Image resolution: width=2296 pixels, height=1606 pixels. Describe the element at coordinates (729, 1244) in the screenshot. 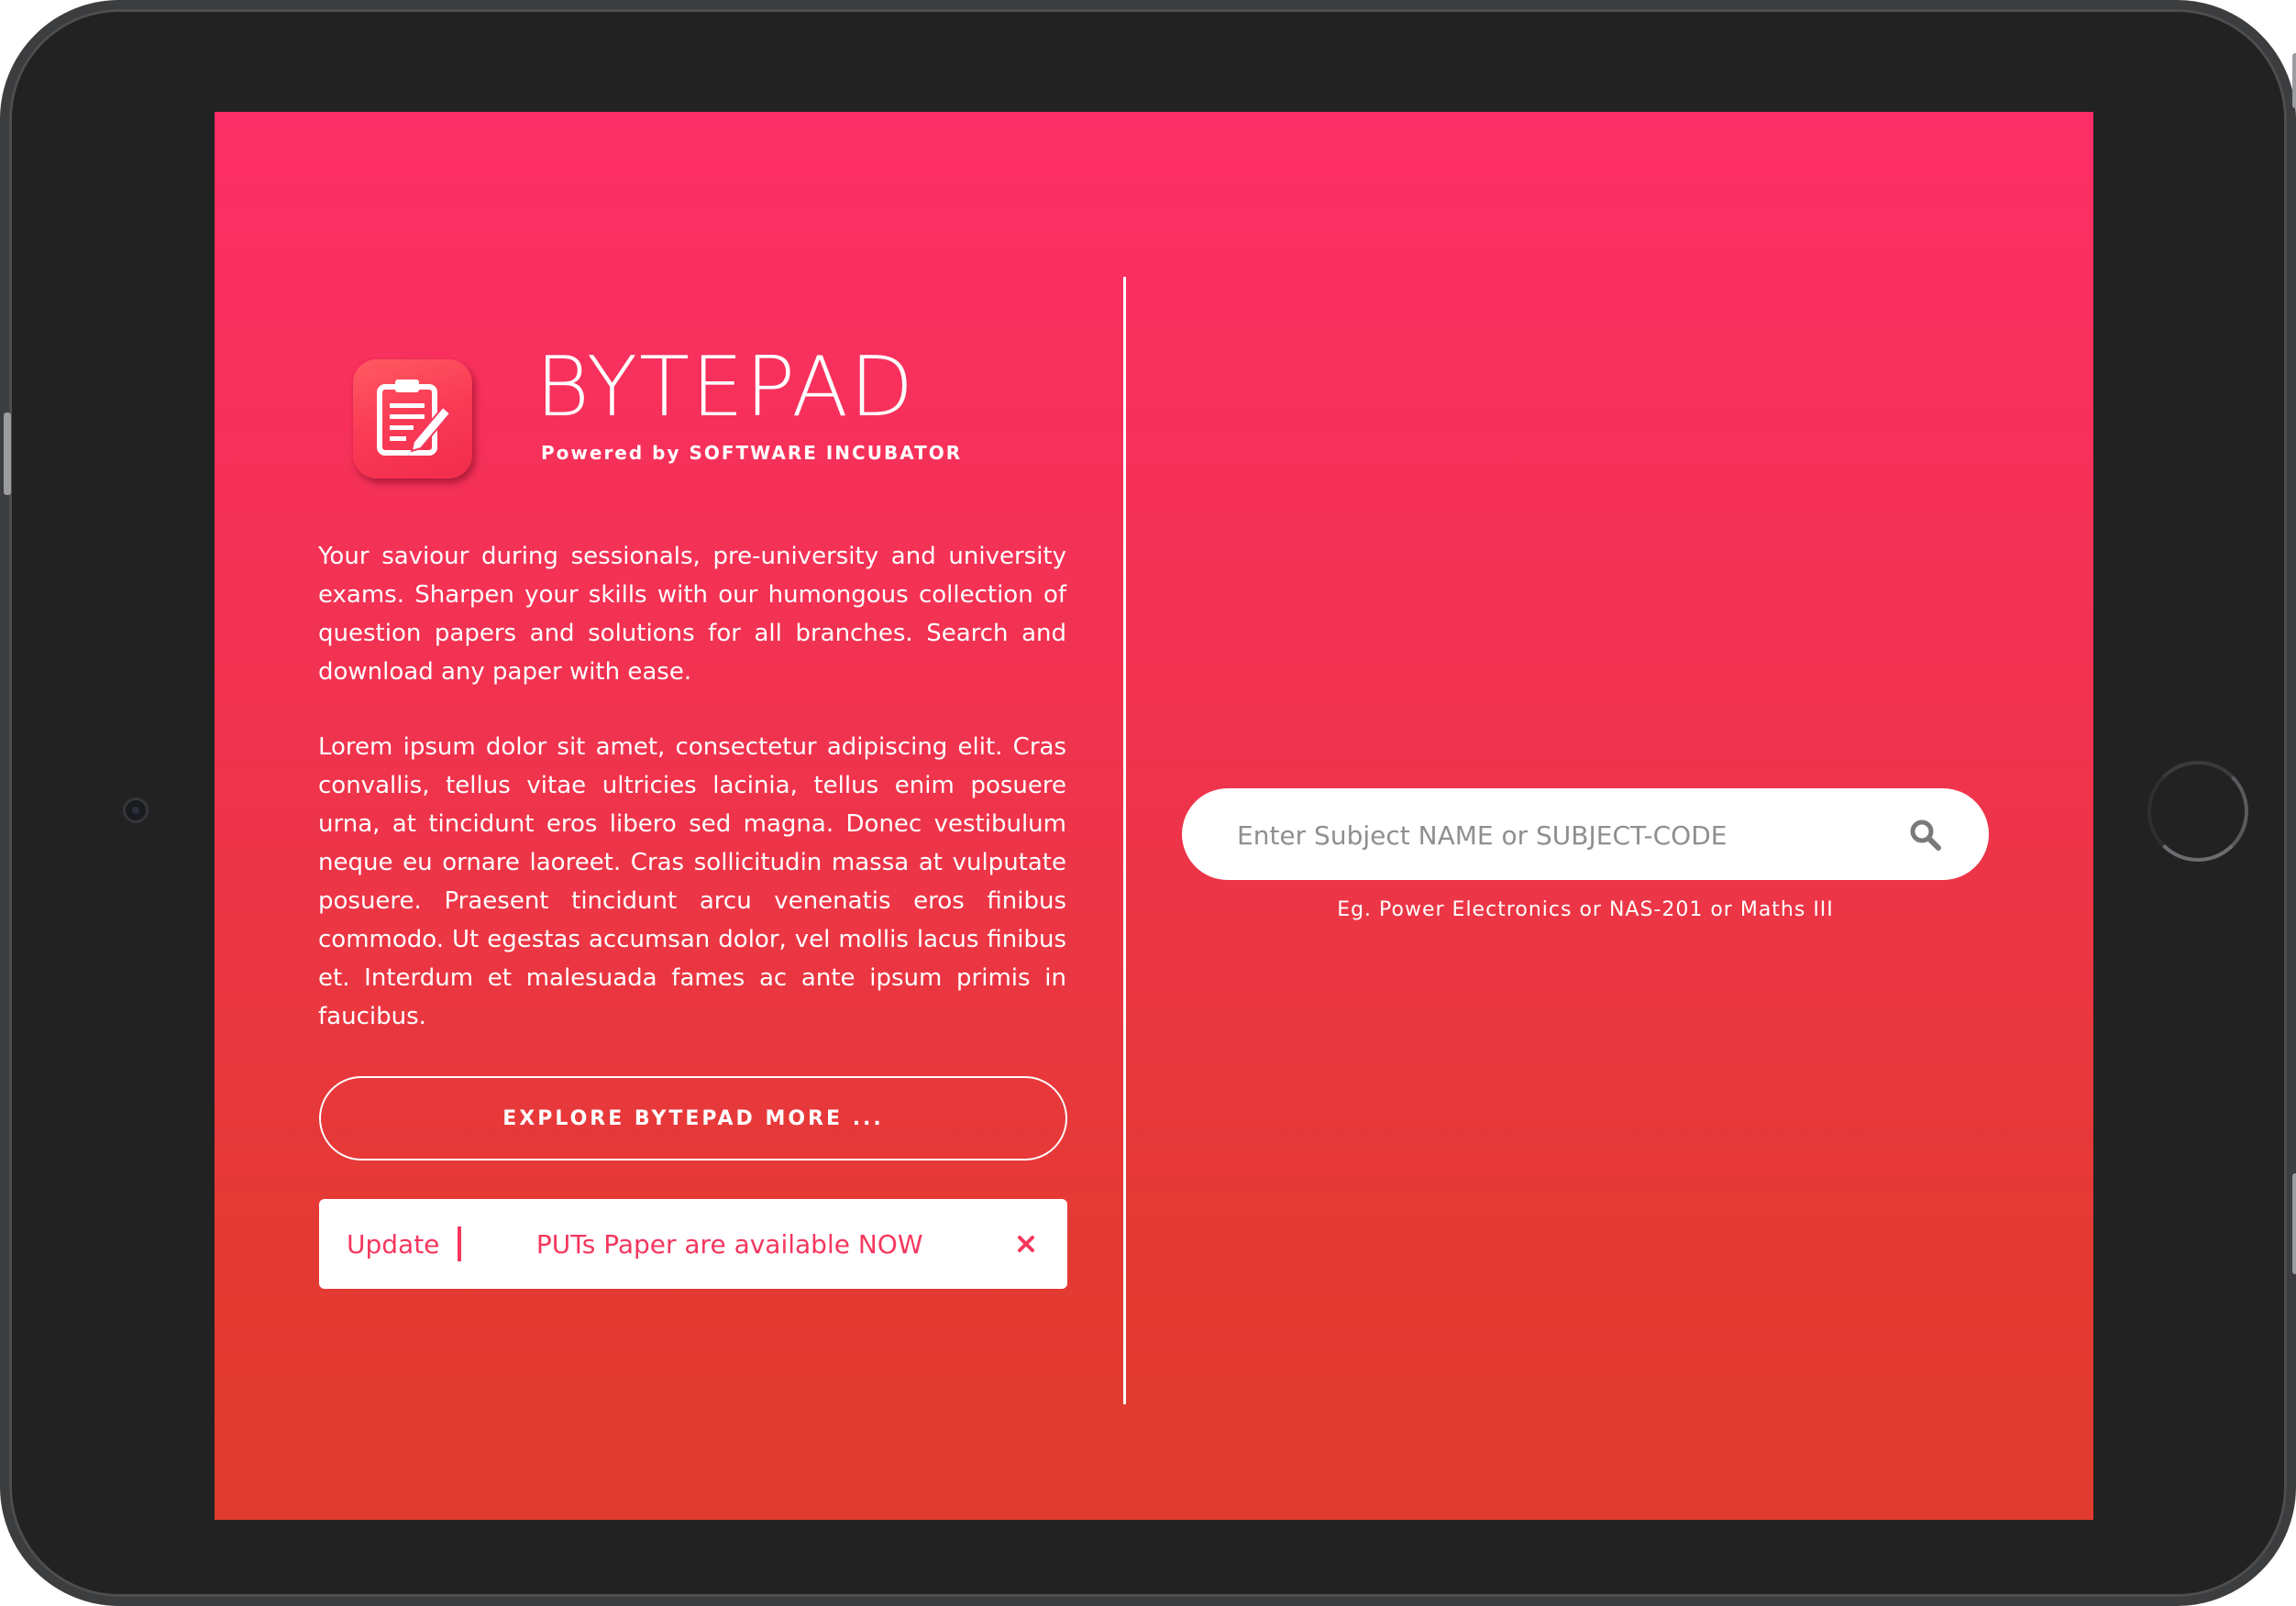

I see `update-message: PUTs Paper are available NOW` at that location.